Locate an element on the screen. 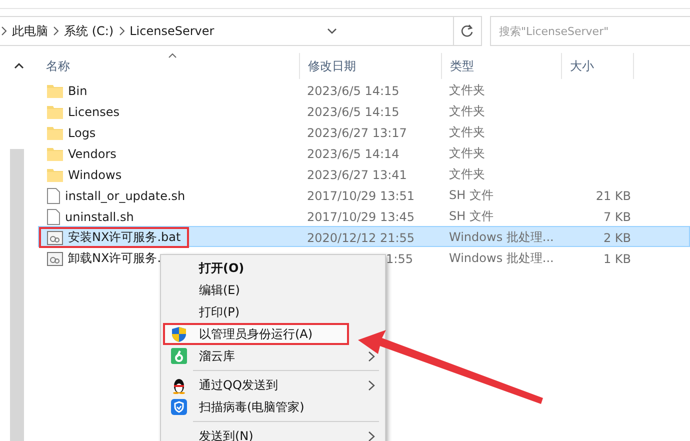  column-header: 大小 is located at coordinates (598, 66).